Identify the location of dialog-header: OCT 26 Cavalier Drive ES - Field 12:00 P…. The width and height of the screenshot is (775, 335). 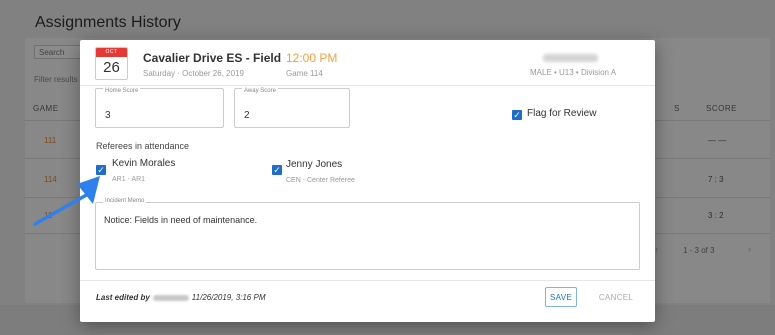
(367, 63).